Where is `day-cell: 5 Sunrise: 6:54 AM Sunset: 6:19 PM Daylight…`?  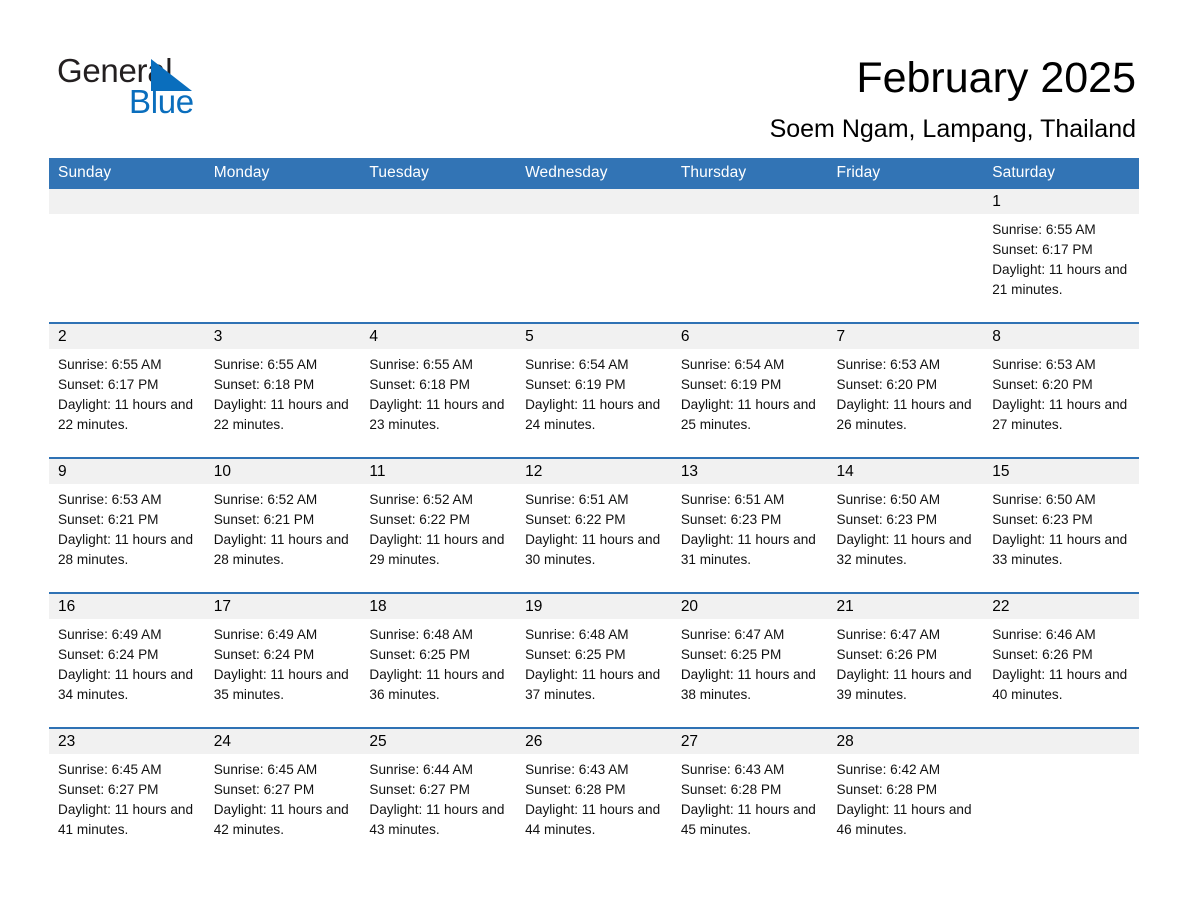 day-cell: 5 Sunrise: 6:54 AM Sunset: 6:19 PM Daylight… is located at coordinates (594, 390).